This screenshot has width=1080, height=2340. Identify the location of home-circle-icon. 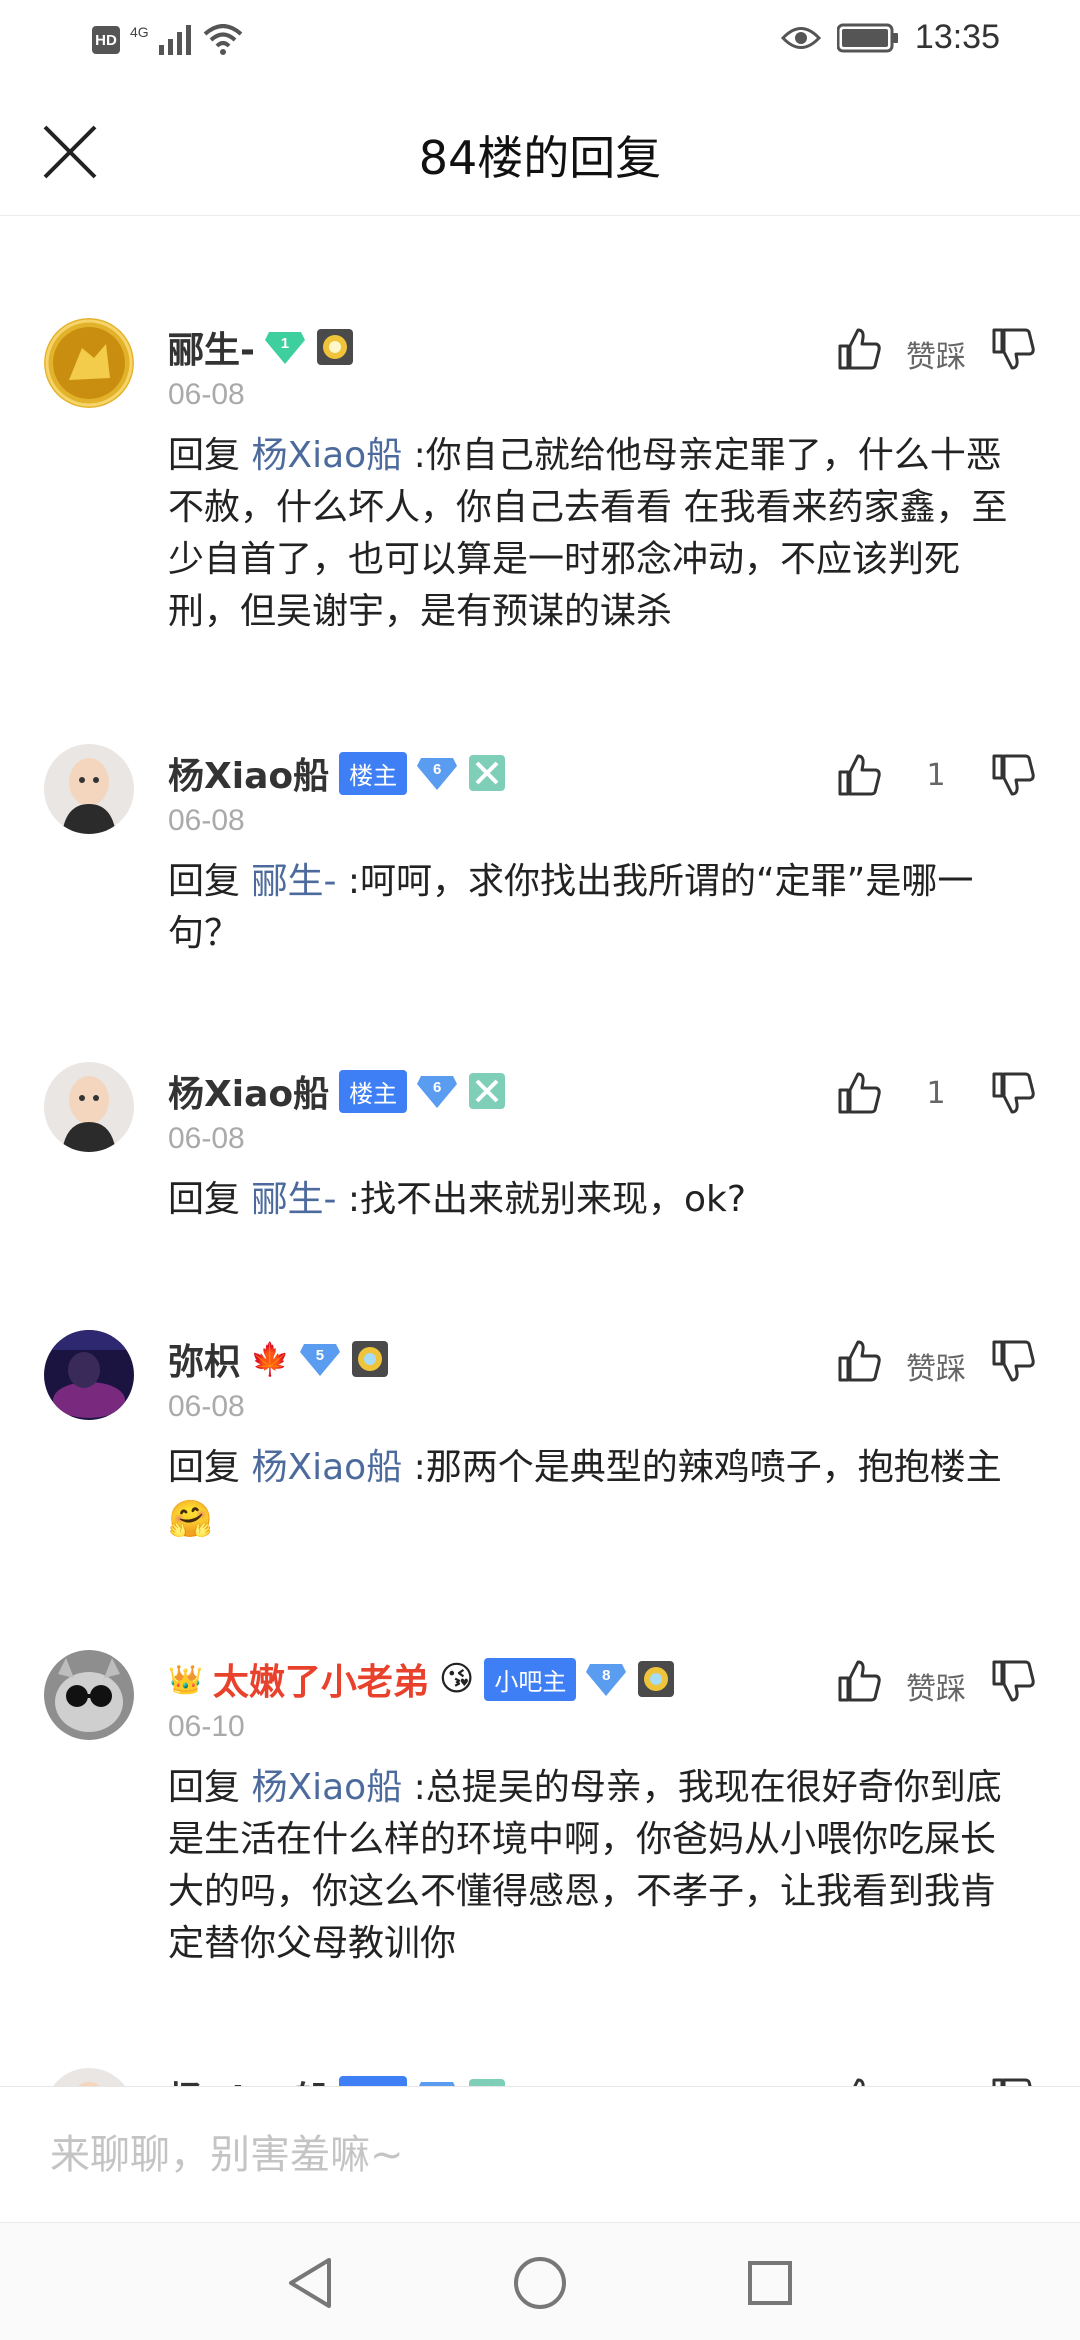
(540, 2283).